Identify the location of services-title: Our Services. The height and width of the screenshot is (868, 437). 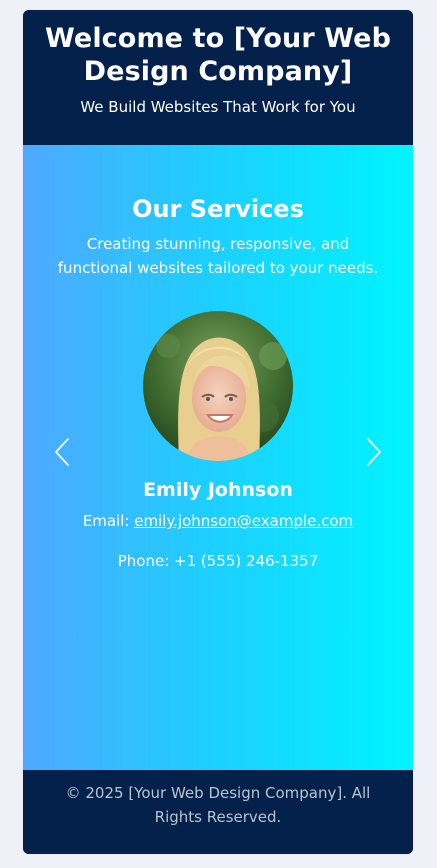
(218, 209).